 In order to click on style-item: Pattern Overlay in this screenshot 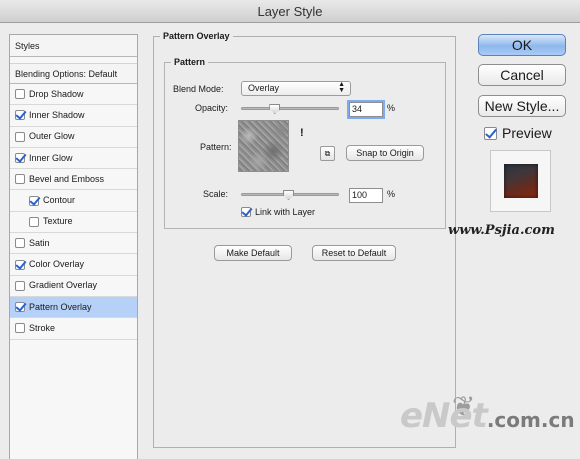, I will do `click(73, 307)`.